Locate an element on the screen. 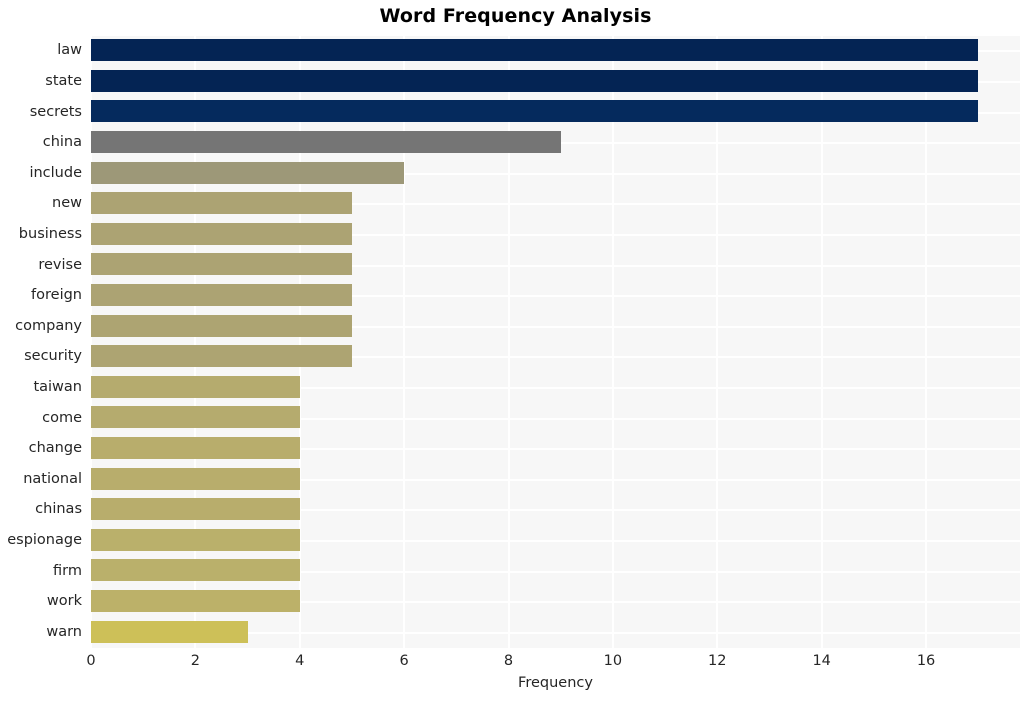 The width and height of the screenshot is (1031, 701). y-tick-label-business: business is located at coordinates (50, 233).